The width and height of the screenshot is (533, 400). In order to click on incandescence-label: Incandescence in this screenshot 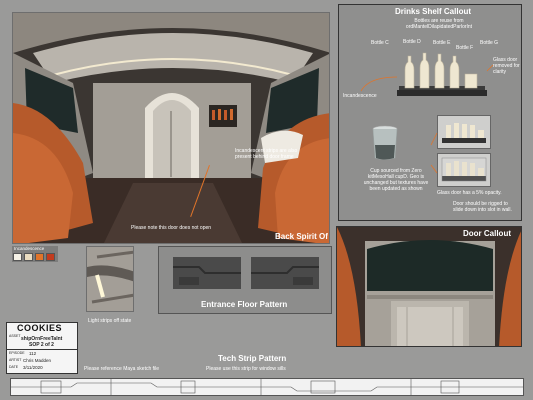, I will do `click(360, 96)`.